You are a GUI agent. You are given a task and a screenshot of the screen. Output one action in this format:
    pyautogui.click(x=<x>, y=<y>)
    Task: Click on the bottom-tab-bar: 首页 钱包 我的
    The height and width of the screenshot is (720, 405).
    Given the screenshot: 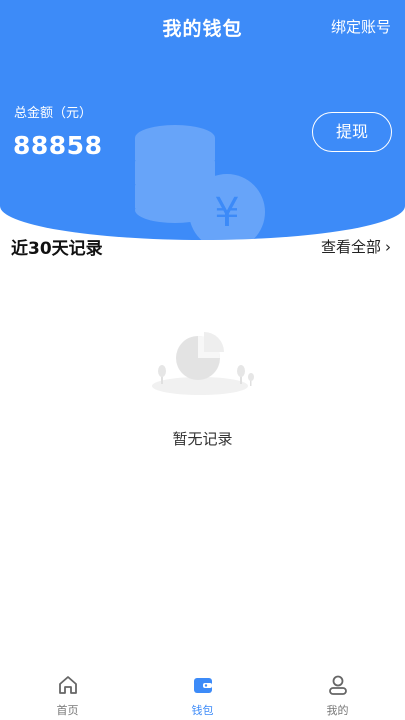 What is the action you would take?
    pyautogui.click(x=202, y=693)
    